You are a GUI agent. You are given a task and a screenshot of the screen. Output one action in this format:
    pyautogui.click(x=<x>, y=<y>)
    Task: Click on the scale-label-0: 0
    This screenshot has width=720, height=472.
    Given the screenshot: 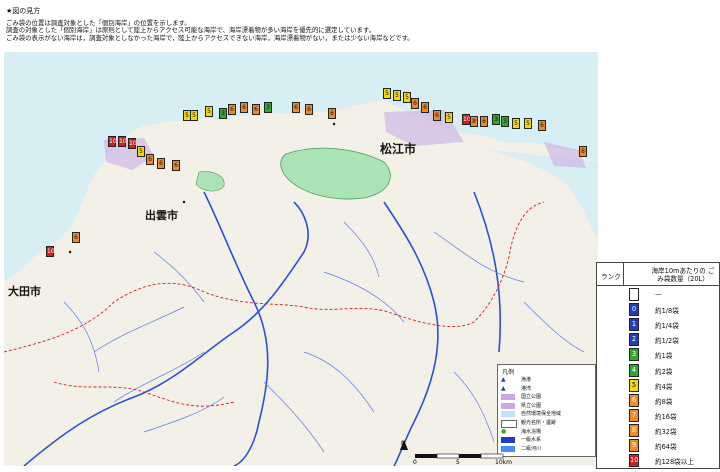 What is the action you would take?
    pyautogui.click(x=415, y=462)
    